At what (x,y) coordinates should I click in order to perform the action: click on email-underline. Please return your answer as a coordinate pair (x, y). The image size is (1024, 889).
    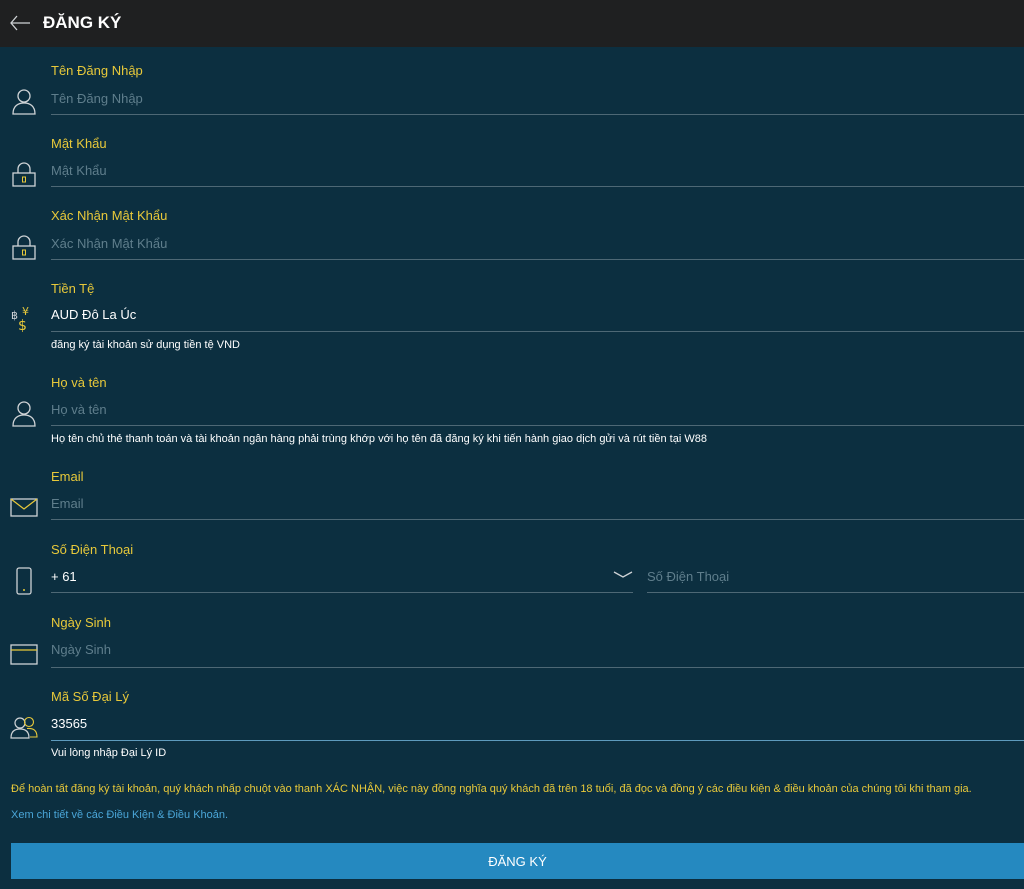
    Looking at the image, I should click on (537, 519).